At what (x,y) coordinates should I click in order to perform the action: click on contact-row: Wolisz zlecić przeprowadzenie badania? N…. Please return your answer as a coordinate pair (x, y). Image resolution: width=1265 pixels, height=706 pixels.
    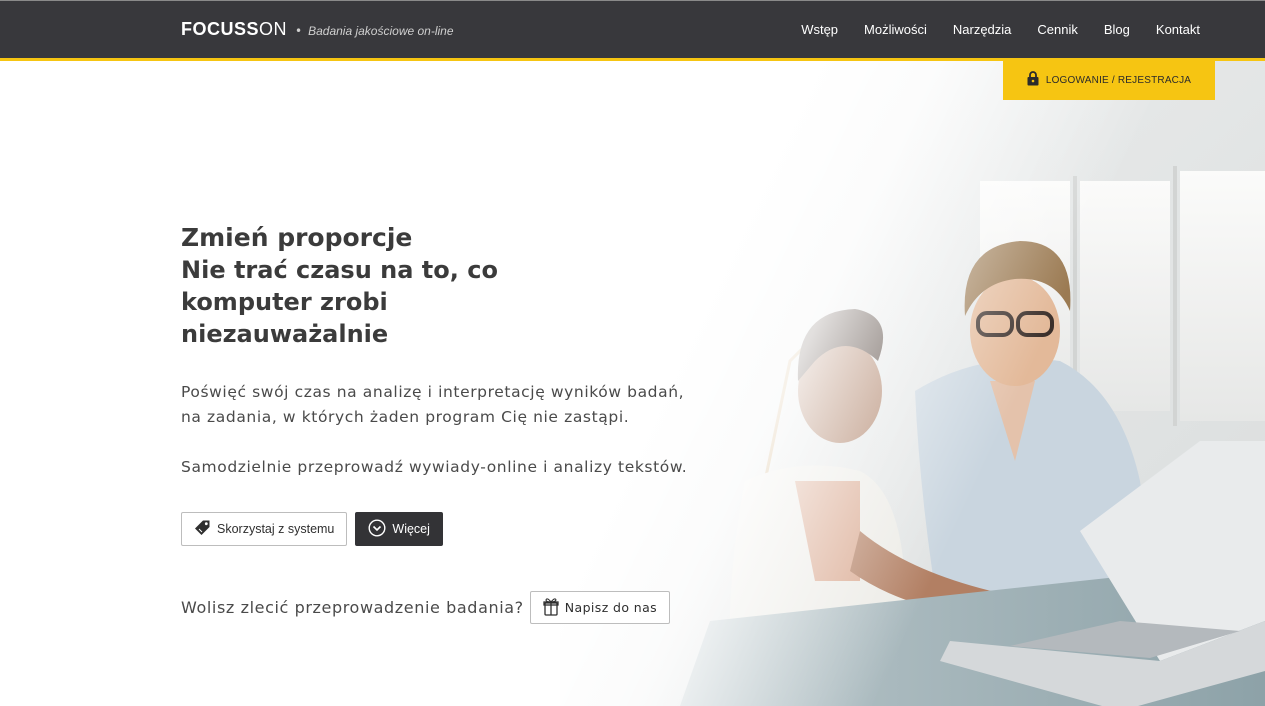
    Looking at the image, I should click on (441, 607).